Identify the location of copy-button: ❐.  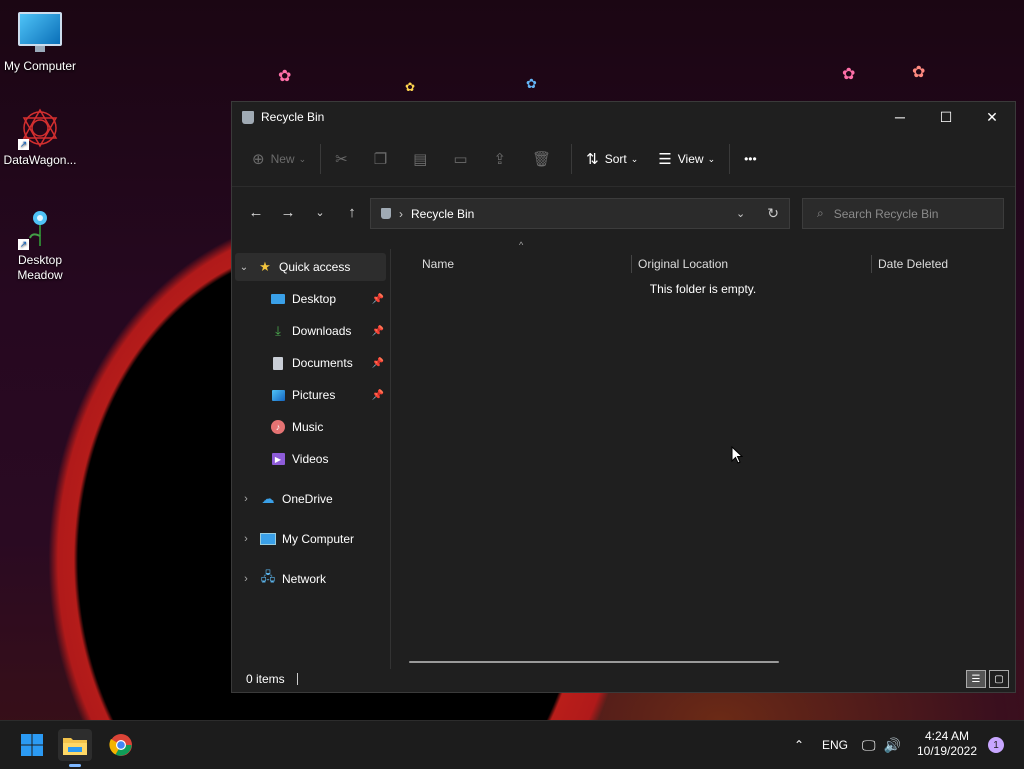
(383, 159).